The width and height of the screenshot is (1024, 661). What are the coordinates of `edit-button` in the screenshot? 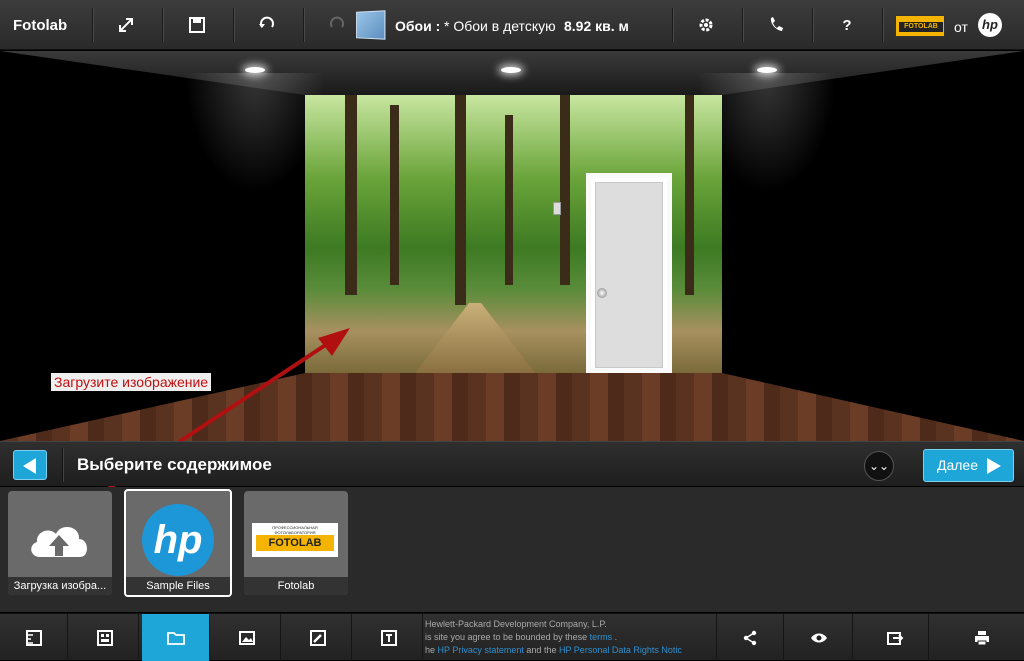 It's located at (318, 637).